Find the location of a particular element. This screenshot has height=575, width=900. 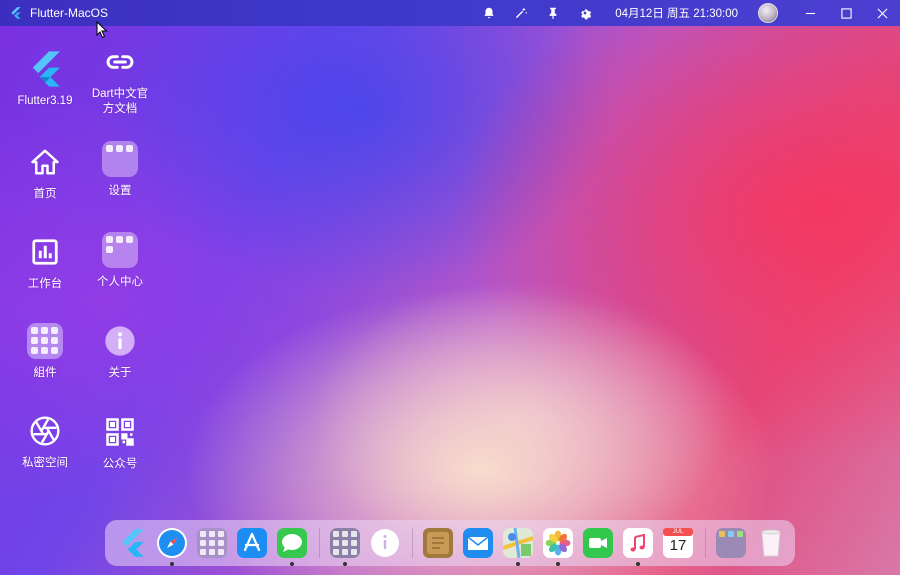

desktop-item-dart-docs: Dart中文官方文档 is located at coordinates (120, 80).